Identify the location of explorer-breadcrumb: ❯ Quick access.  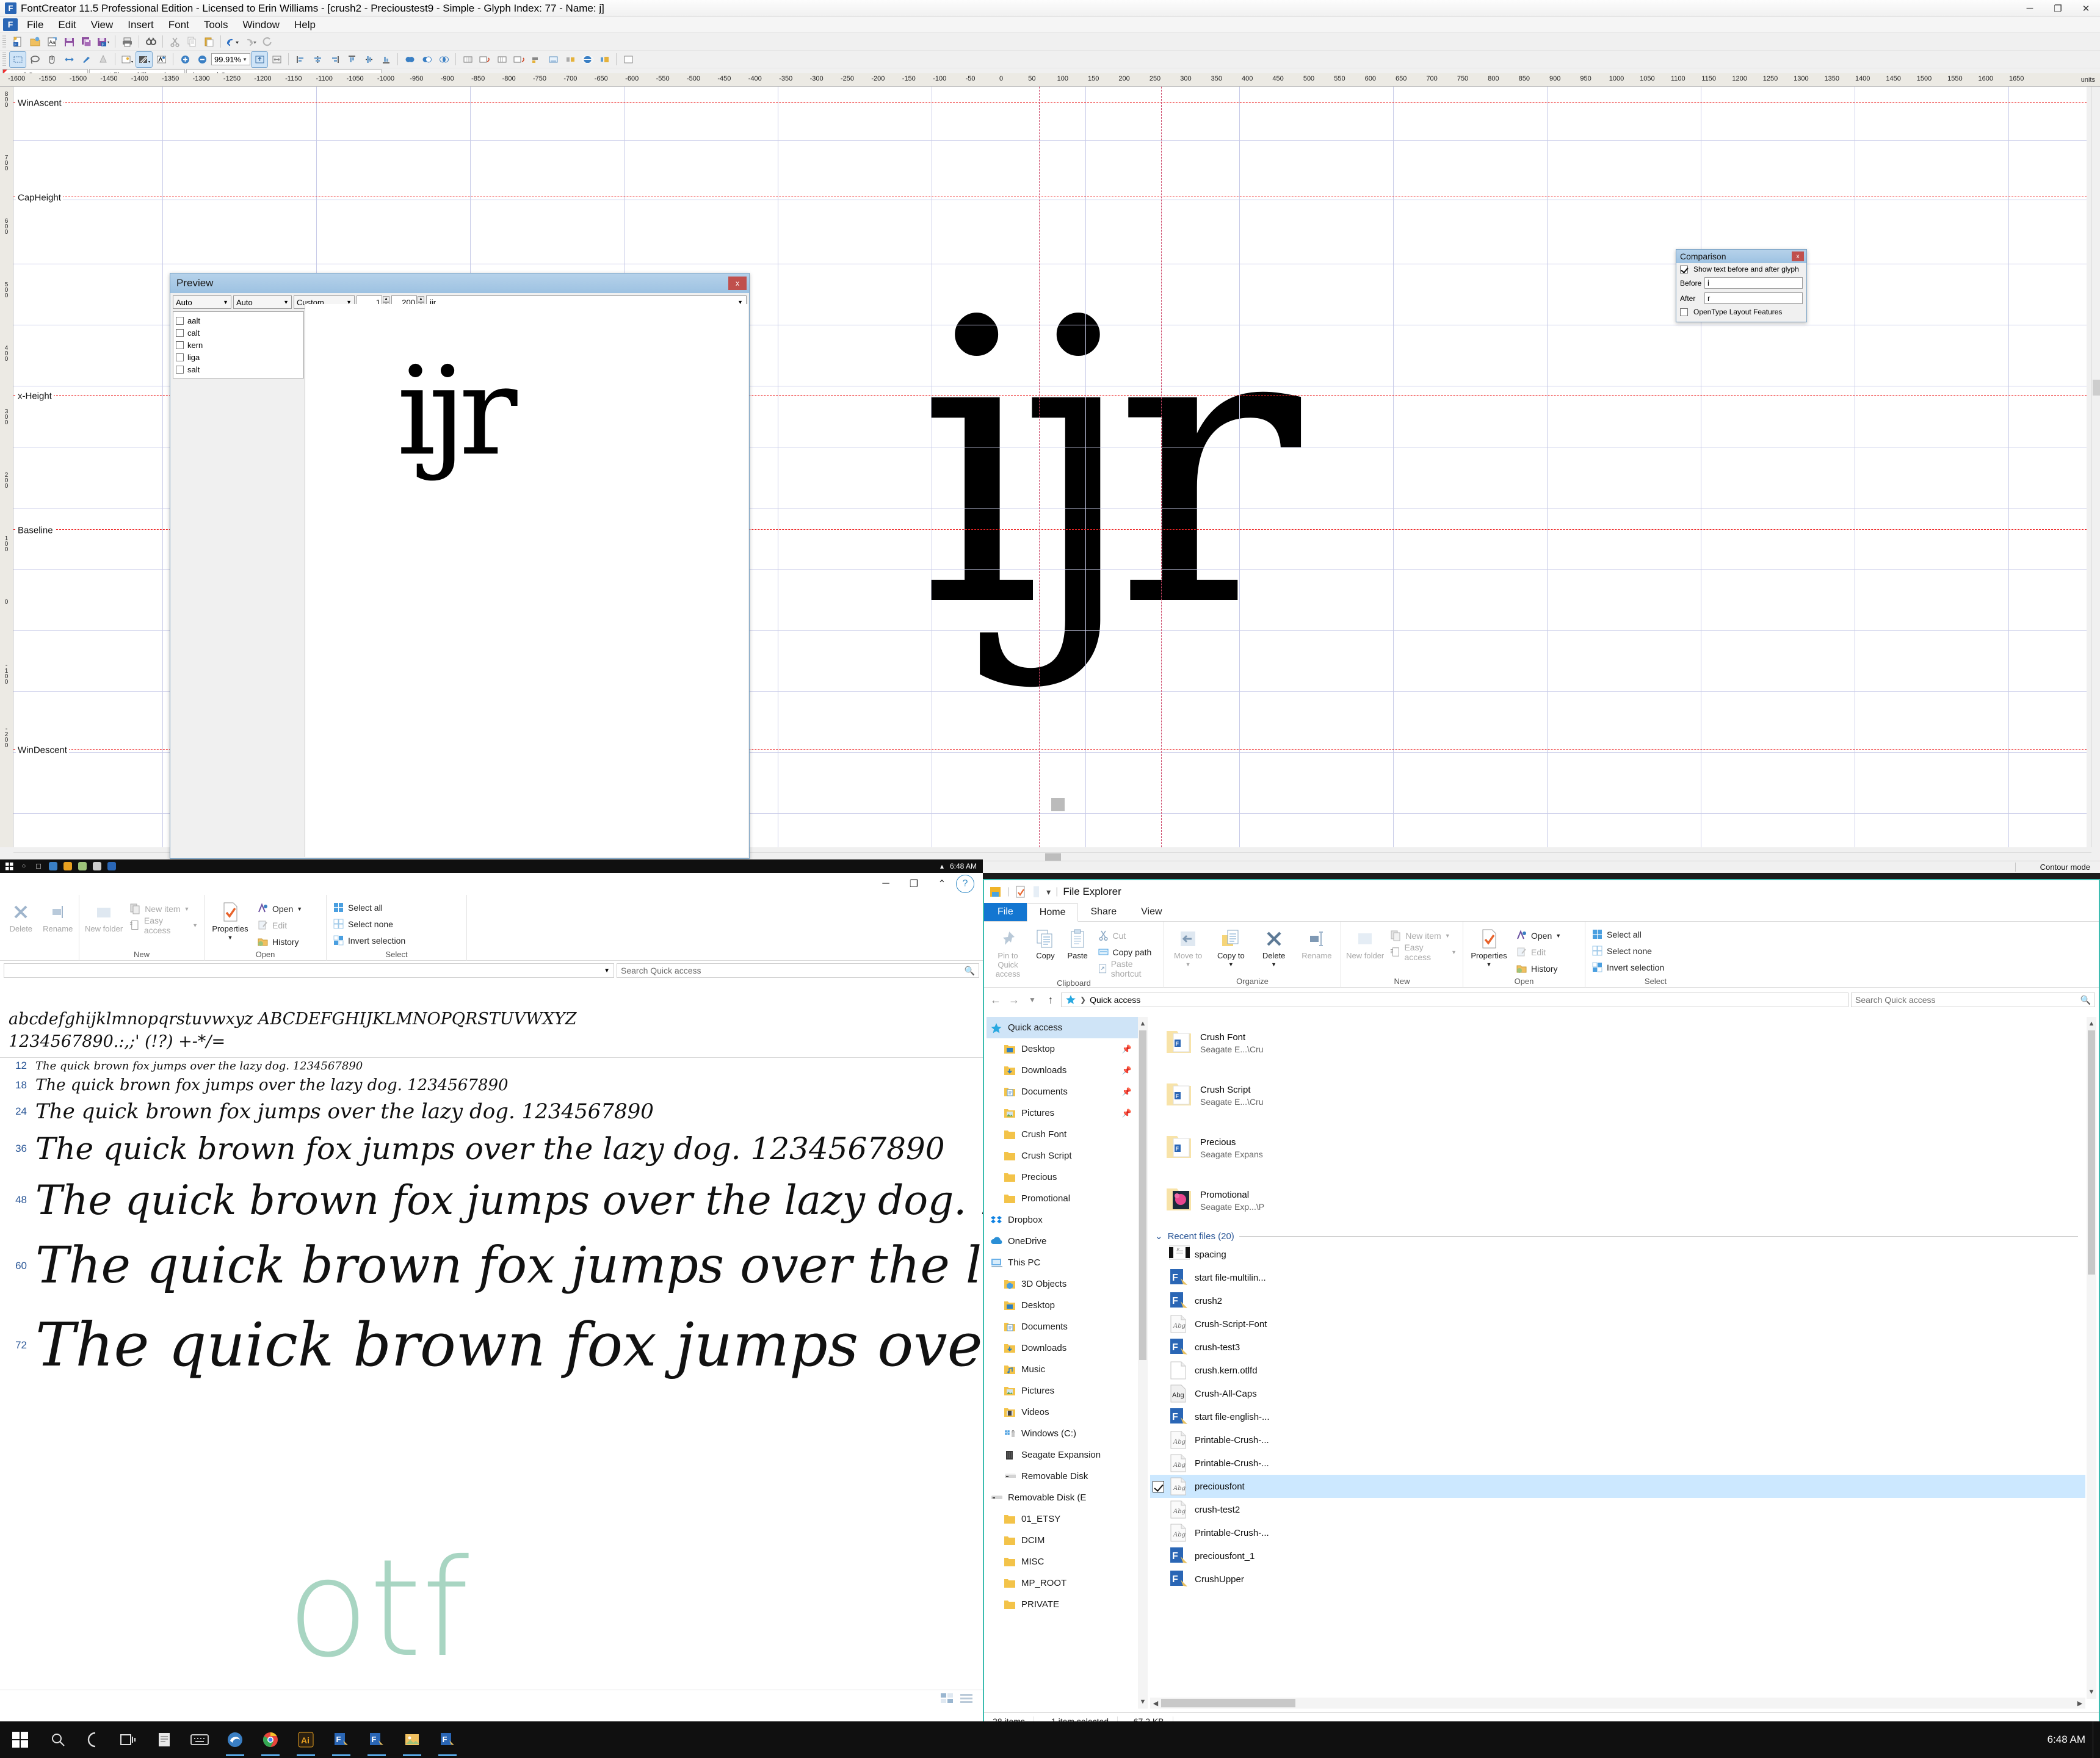
(1454, 1000).